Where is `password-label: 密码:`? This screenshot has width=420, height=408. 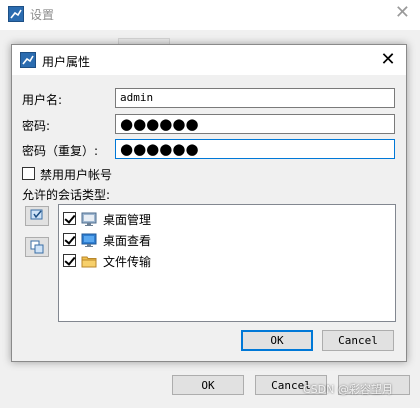 password-label: 密码: is located at coordinates (36, 126).